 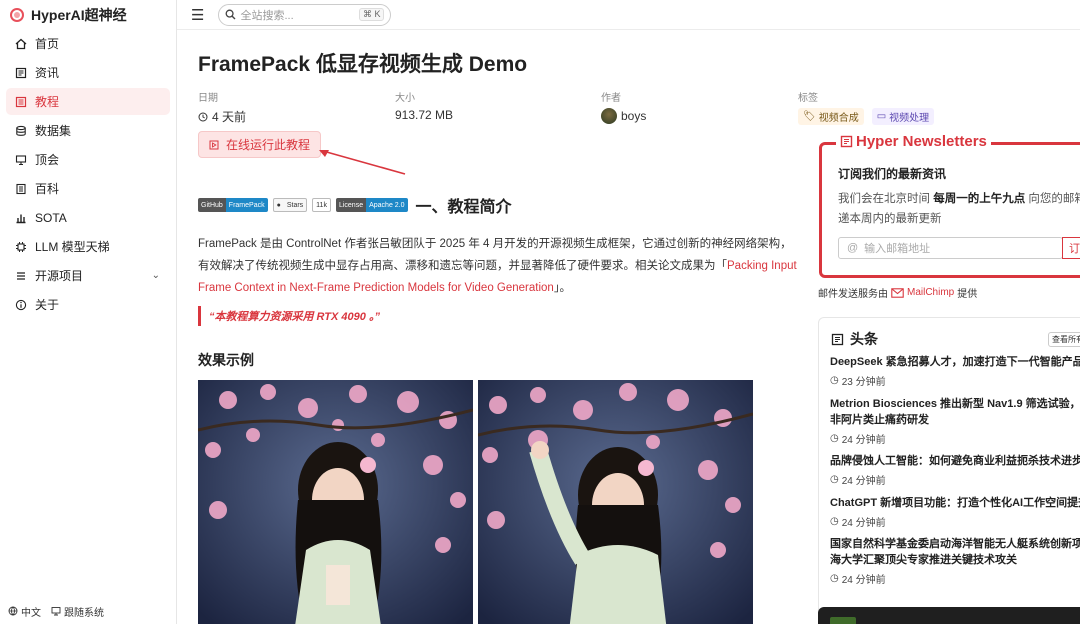 What do you see at coordinates (623, 116) in the screenshot?
I see `meta-author-row: boys` at bounding box center [623, 116].